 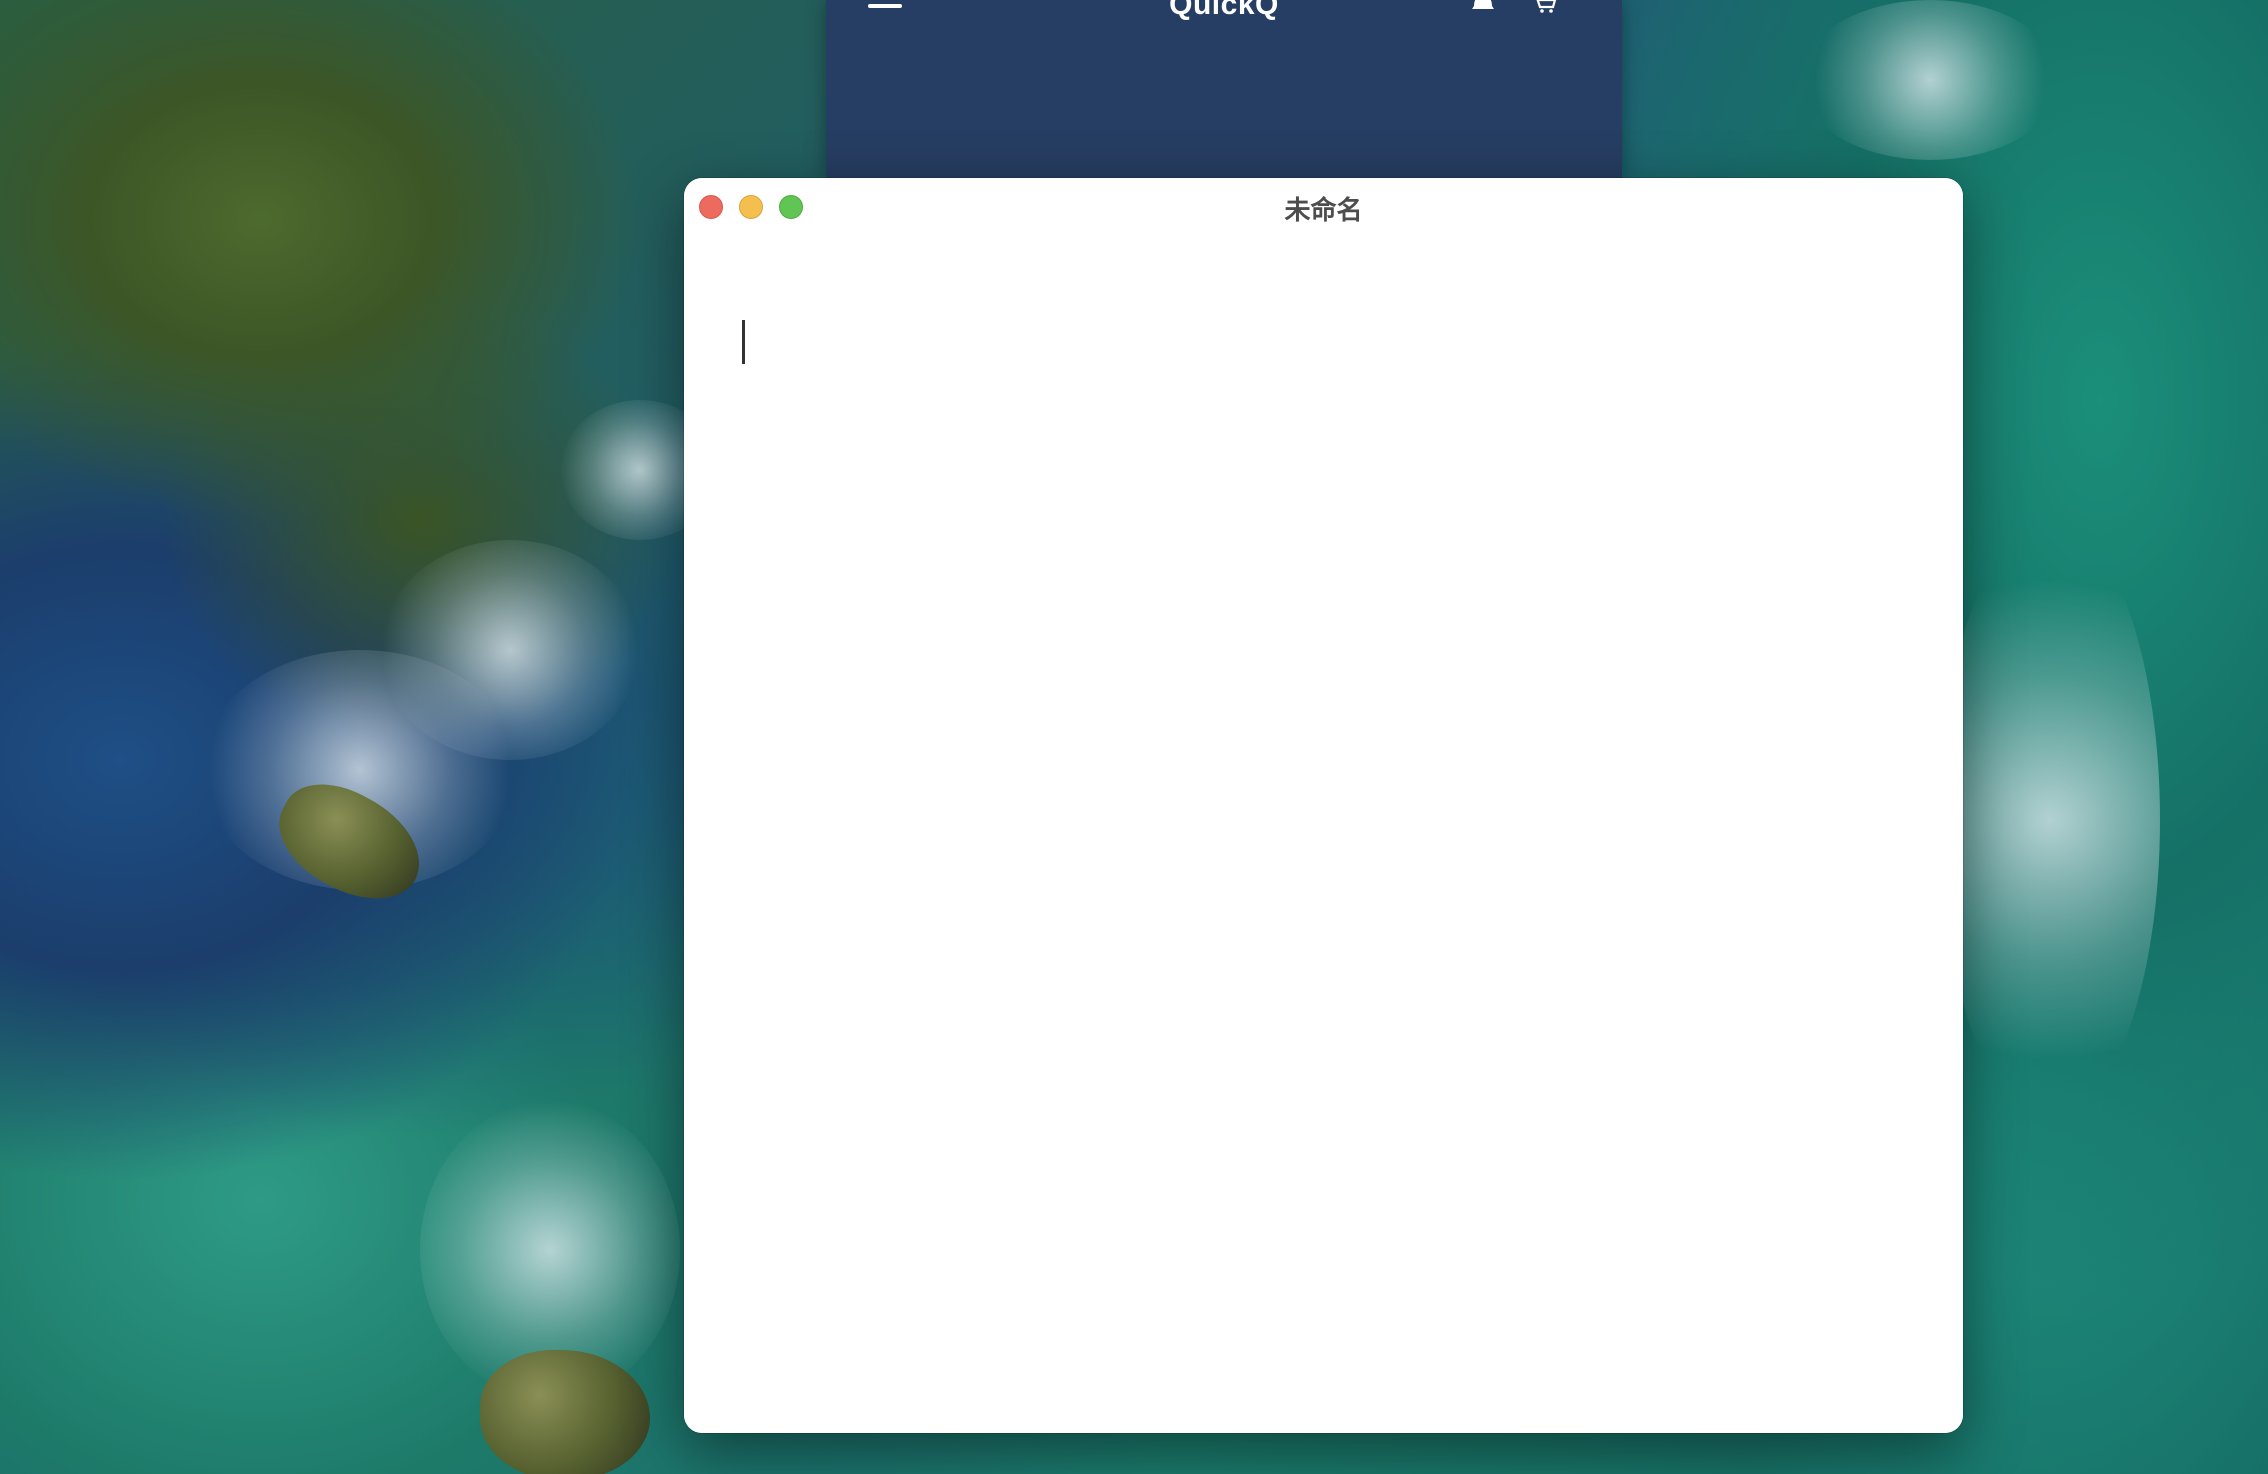 I want to click on cart-icon, so click(x=1545, y=7).